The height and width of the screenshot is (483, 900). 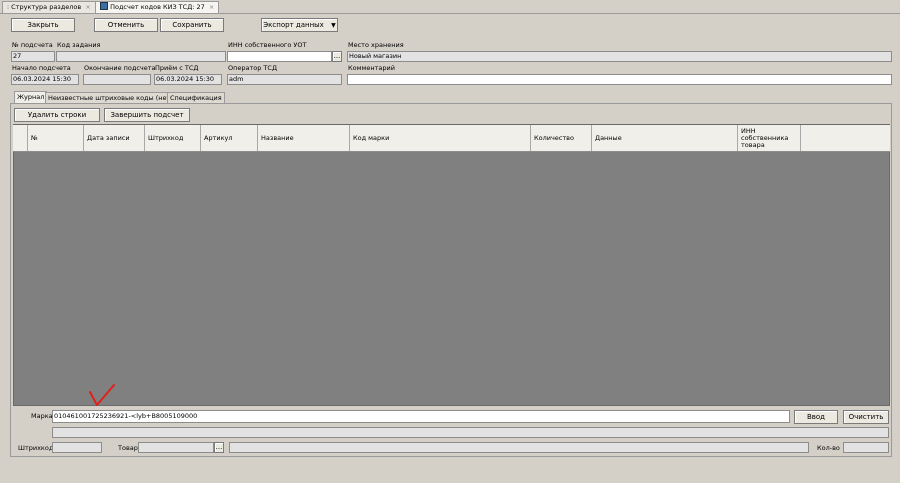 What do you see at coordinates (45, 79) in the screenshot?
I see `start-field: 06.03.2024 15:30` at bounding box center [45, 79].